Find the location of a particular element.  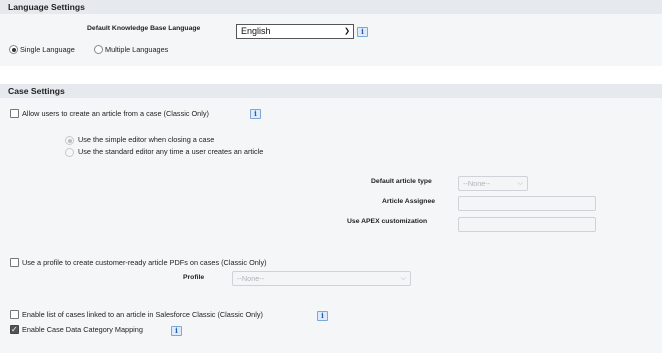

enable-list-linked-checkbox is located at coordinates (14, 314).